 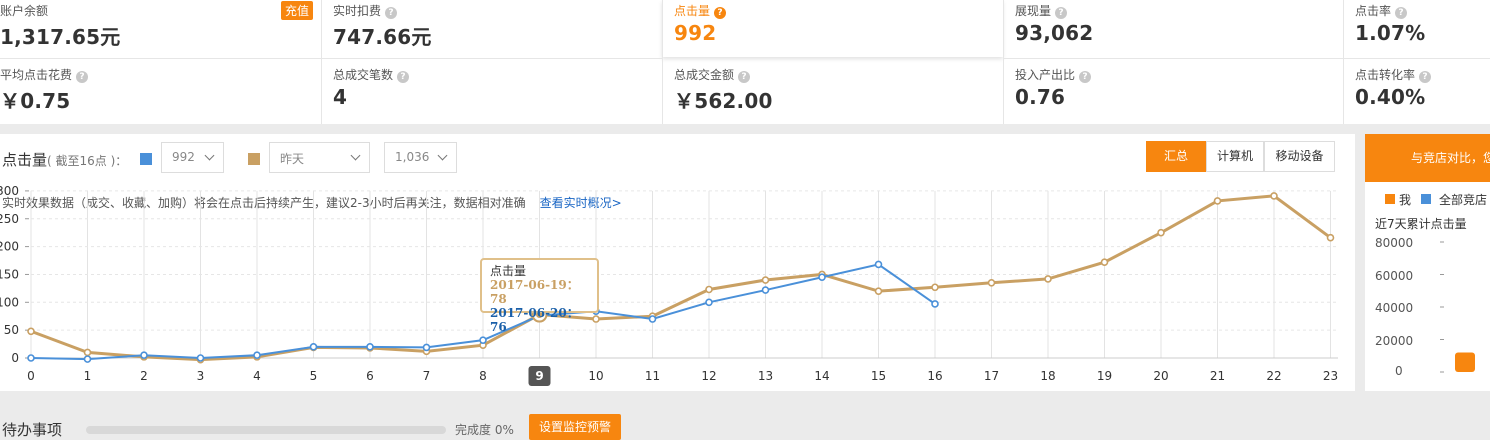 What do you see at coordinates (1104, 376) in the screenshot?
I see `x-tick-label: 19` at bounding box center [1104, 376].